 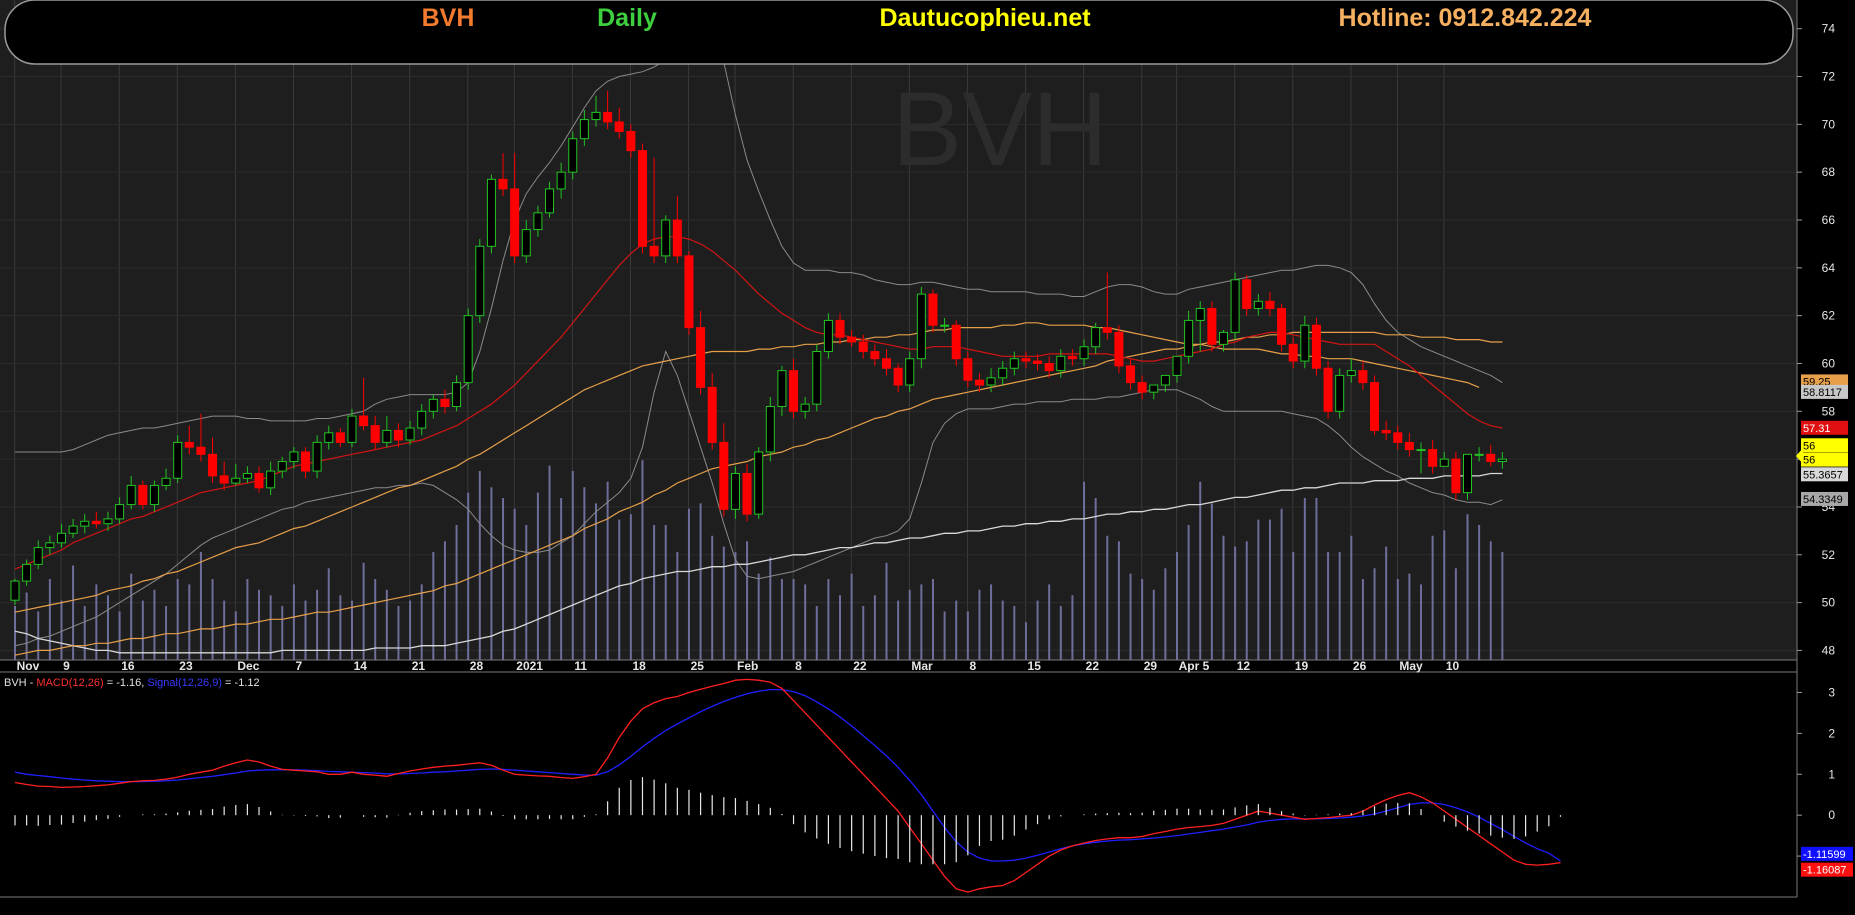 What do you see at coordinates (1829, 77) in the screenshot?
I see `y-tick-label: 72` at bounding box center [1829, 77].